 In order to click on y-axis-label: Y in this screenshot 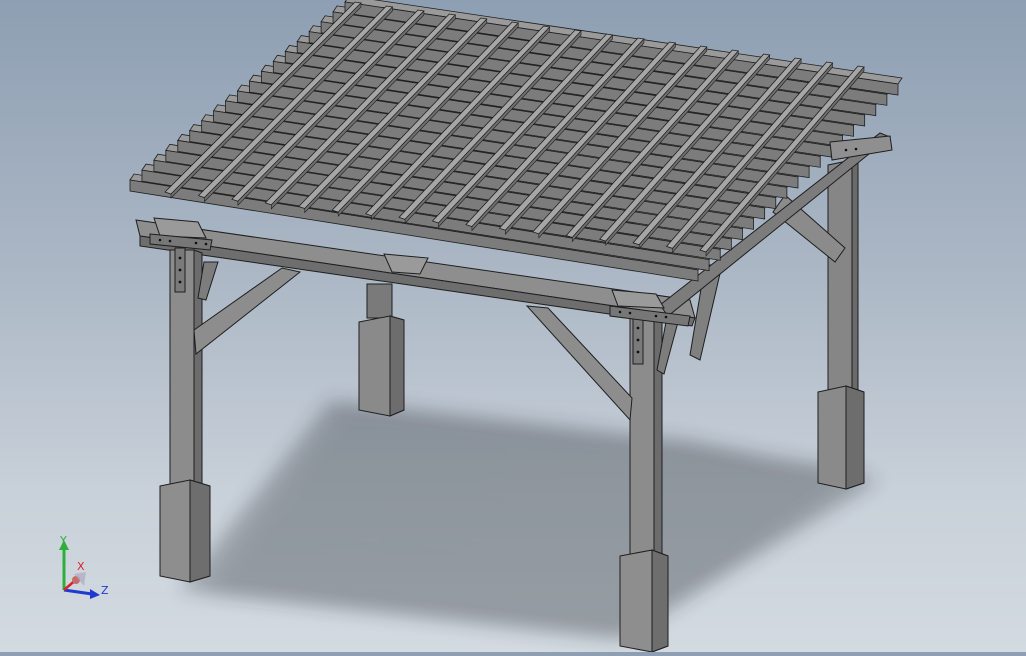, I will do `click(63, 540)`.